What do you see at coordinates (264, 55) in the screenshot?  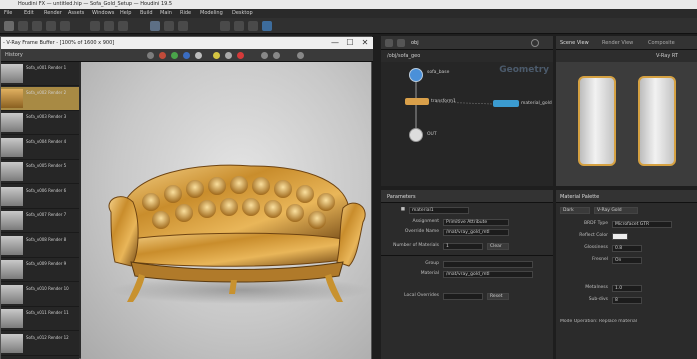 I see `region-icon` at bounding box center [264, 55].